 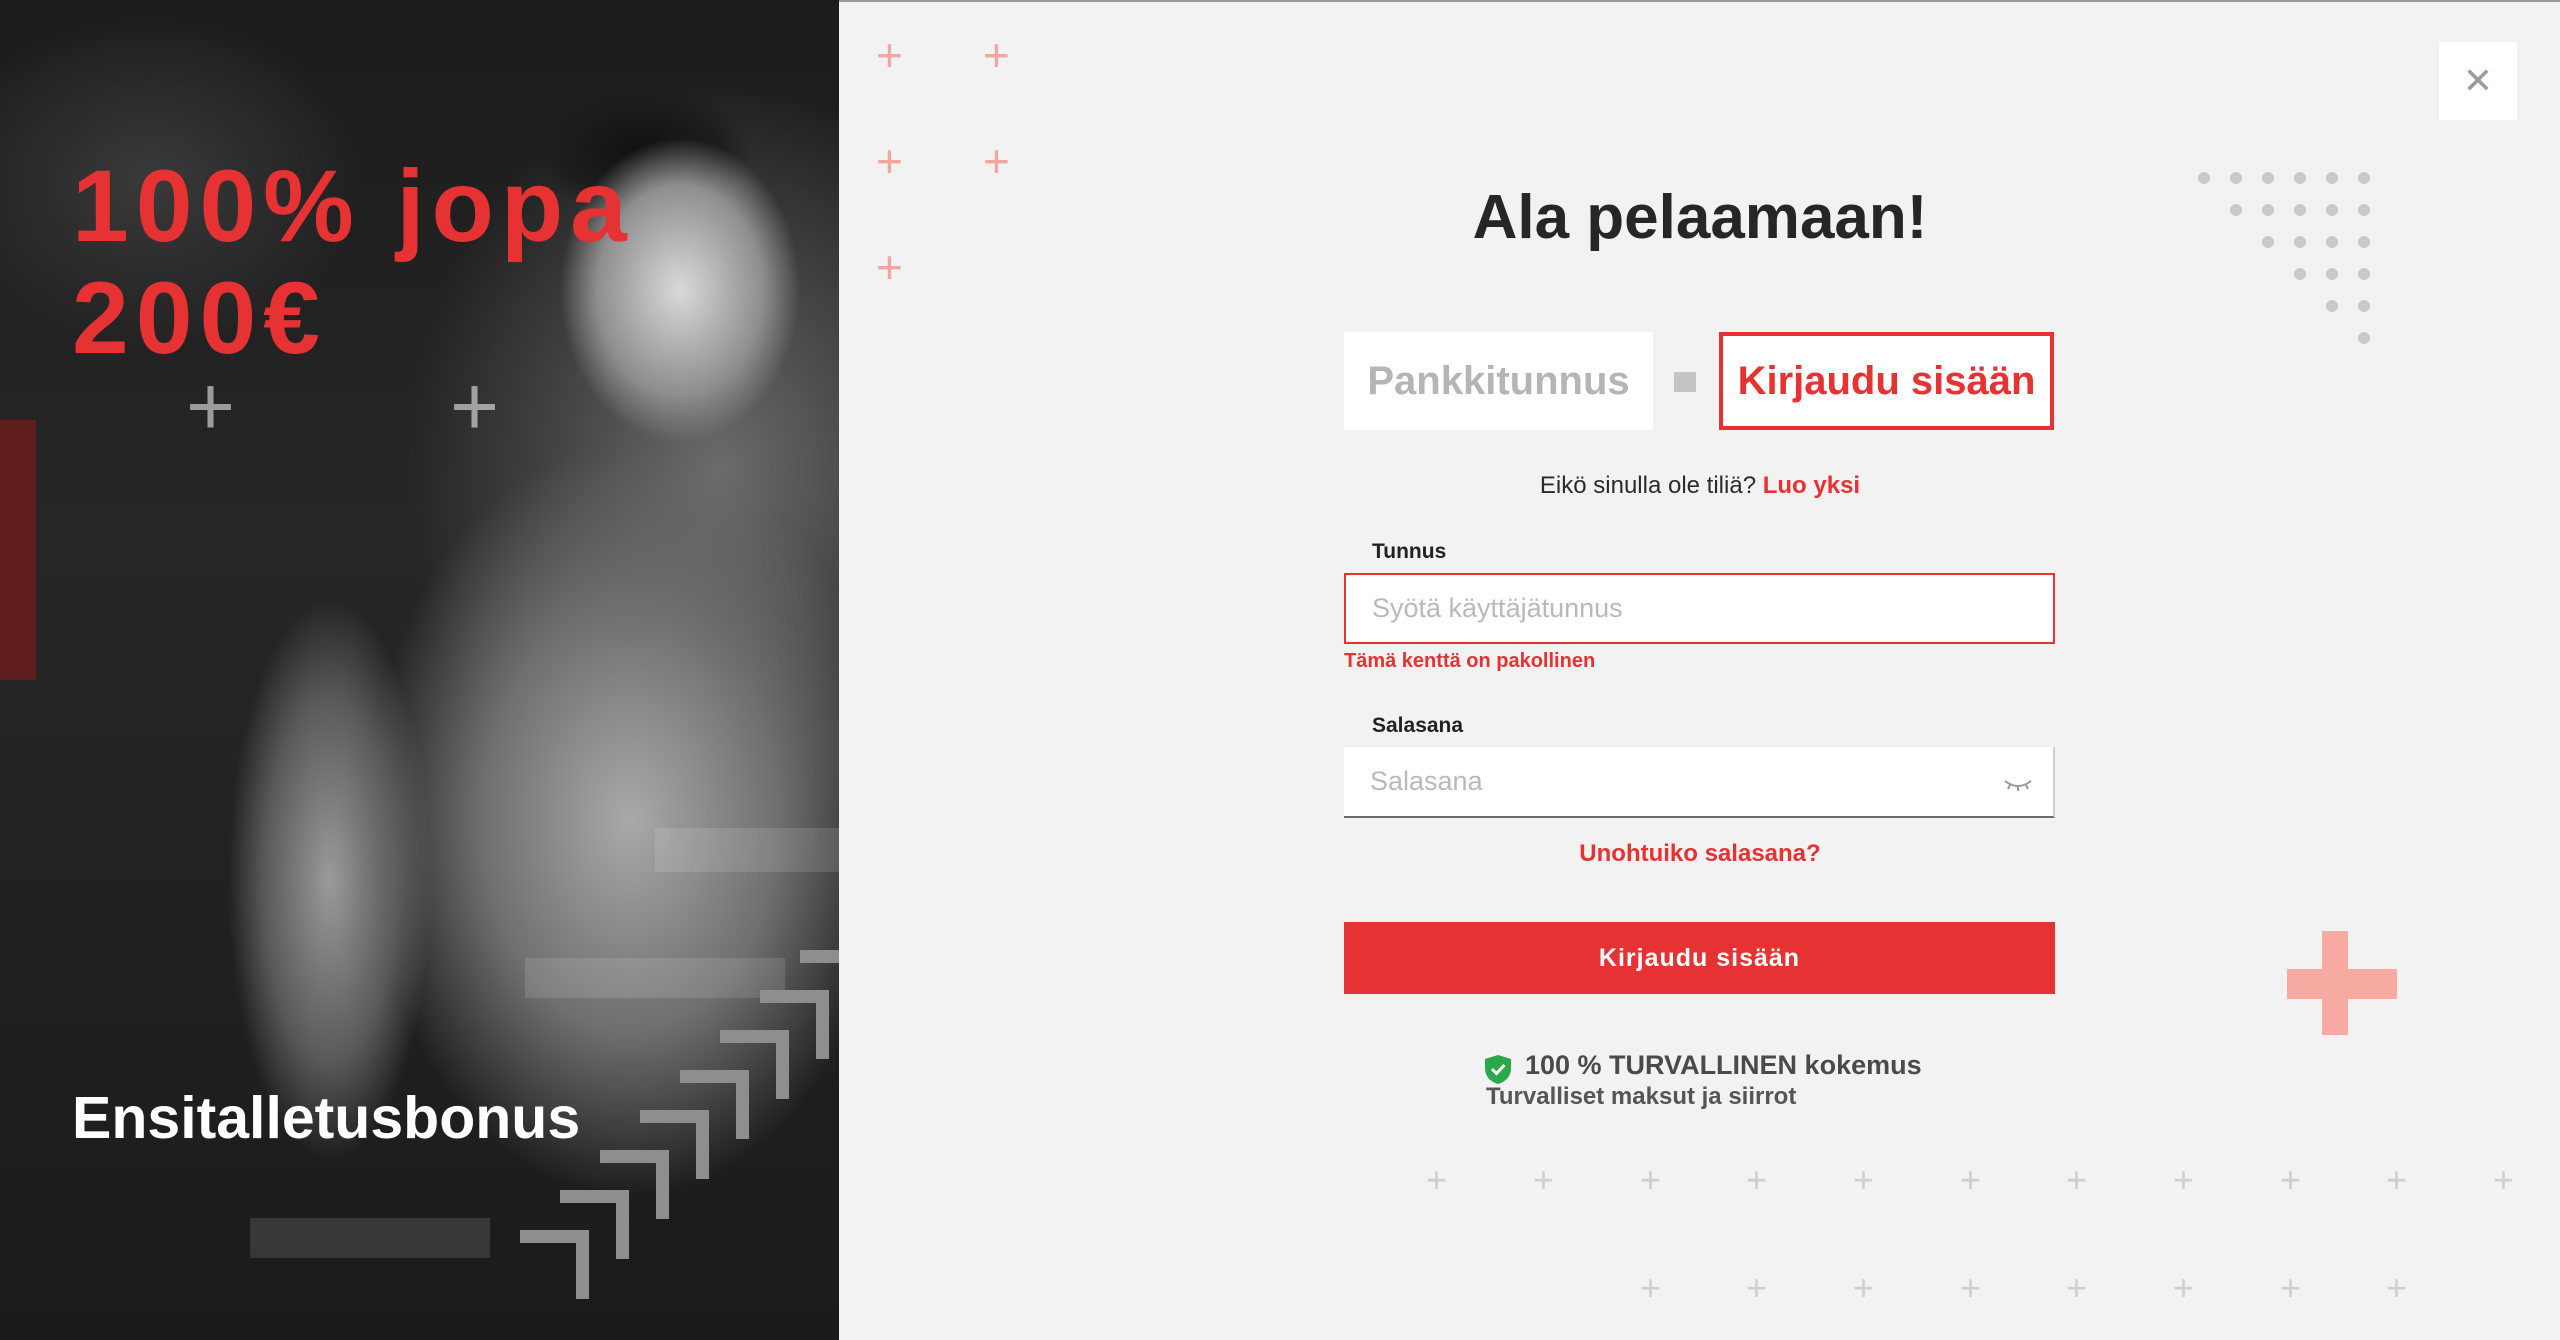 I want to click on promo-headline: 100% jopa 200€, so click(x=353, y=262).